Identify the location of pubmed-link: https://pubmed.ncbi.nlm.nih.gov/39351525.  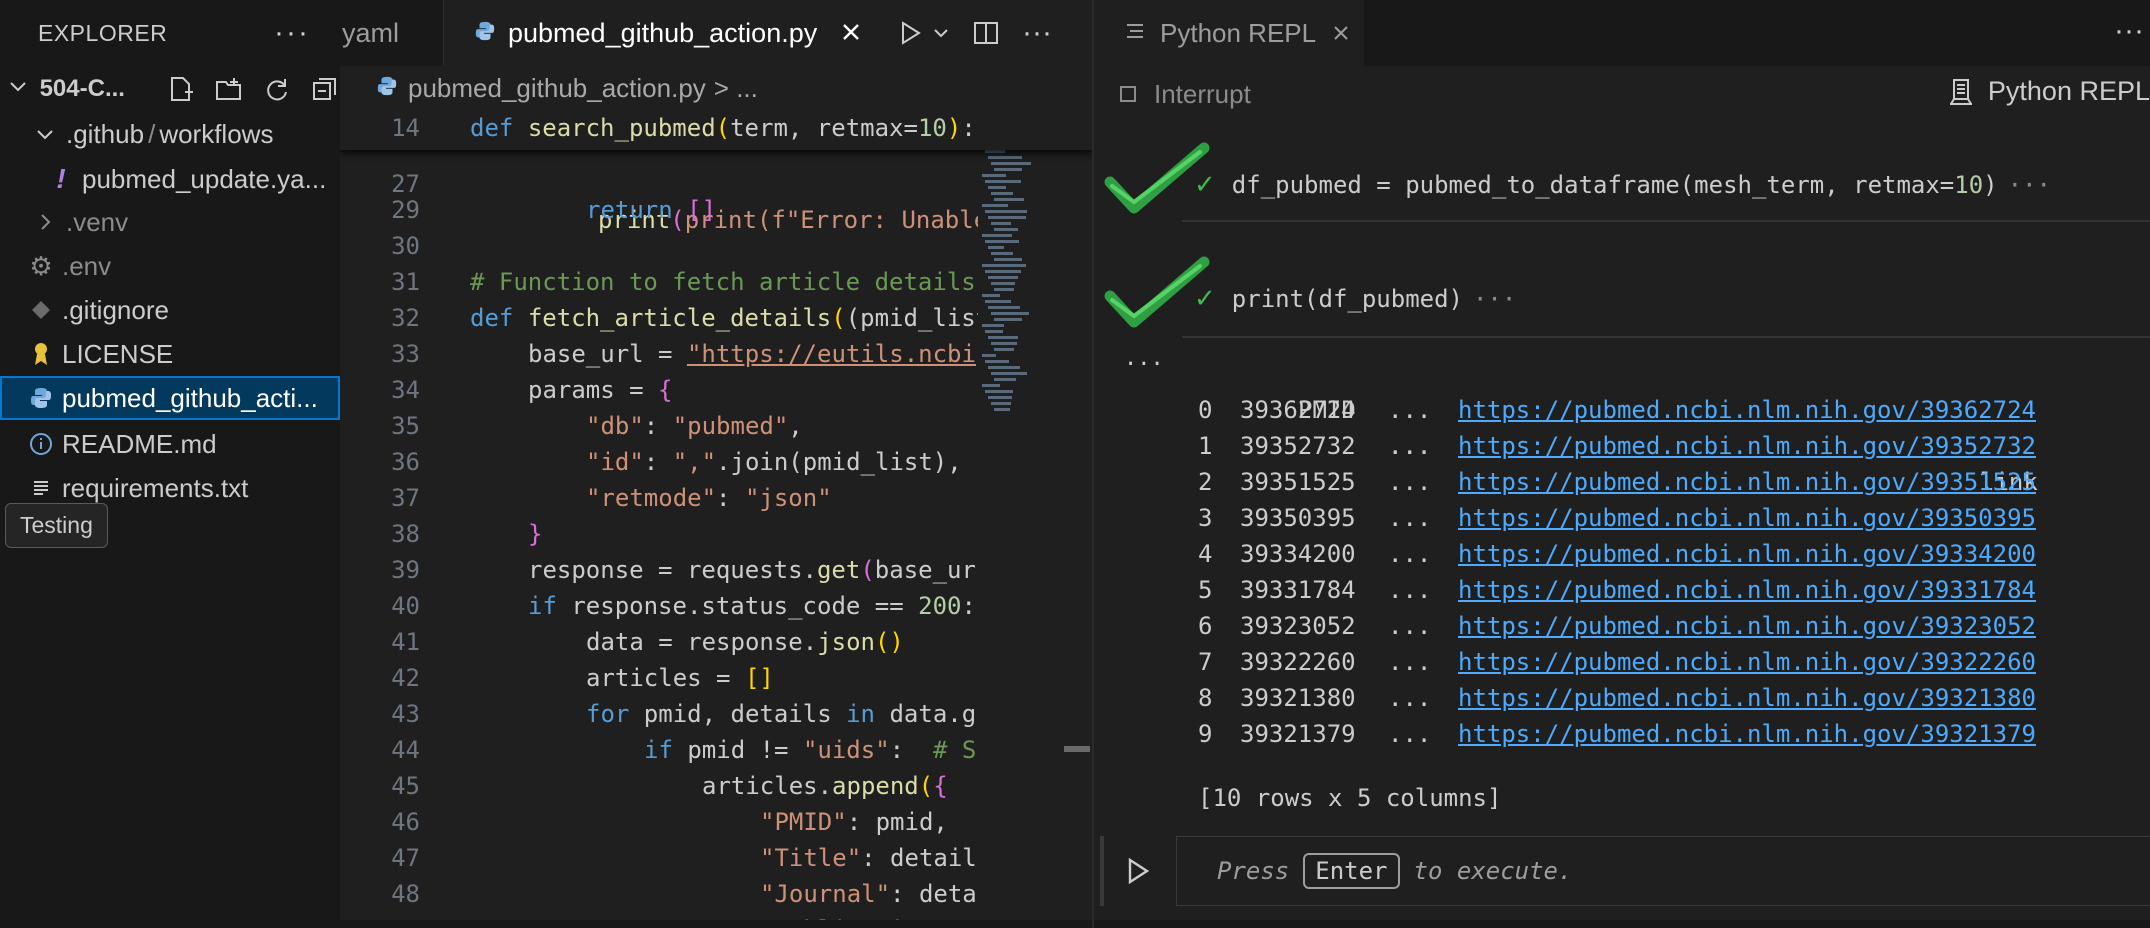
(1747, 482).